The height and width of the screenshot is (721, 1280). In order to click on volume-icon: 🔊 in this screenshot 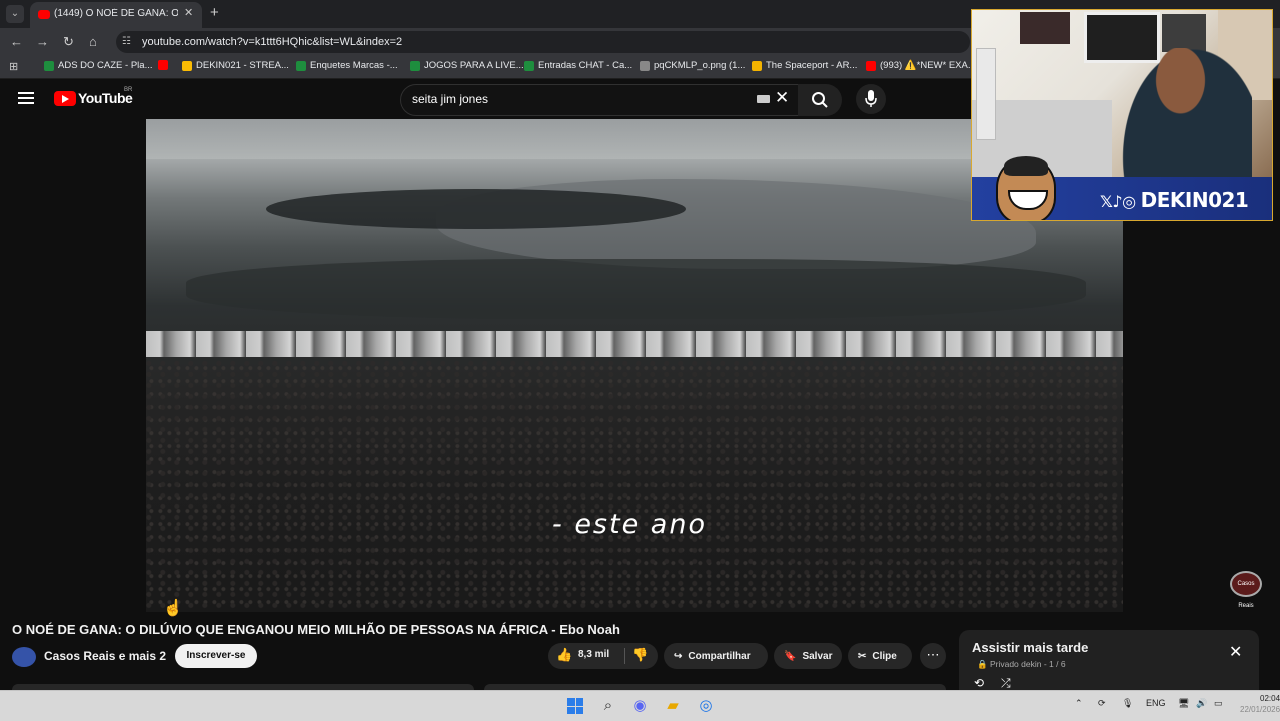, I will do `click(1201, 703)`.